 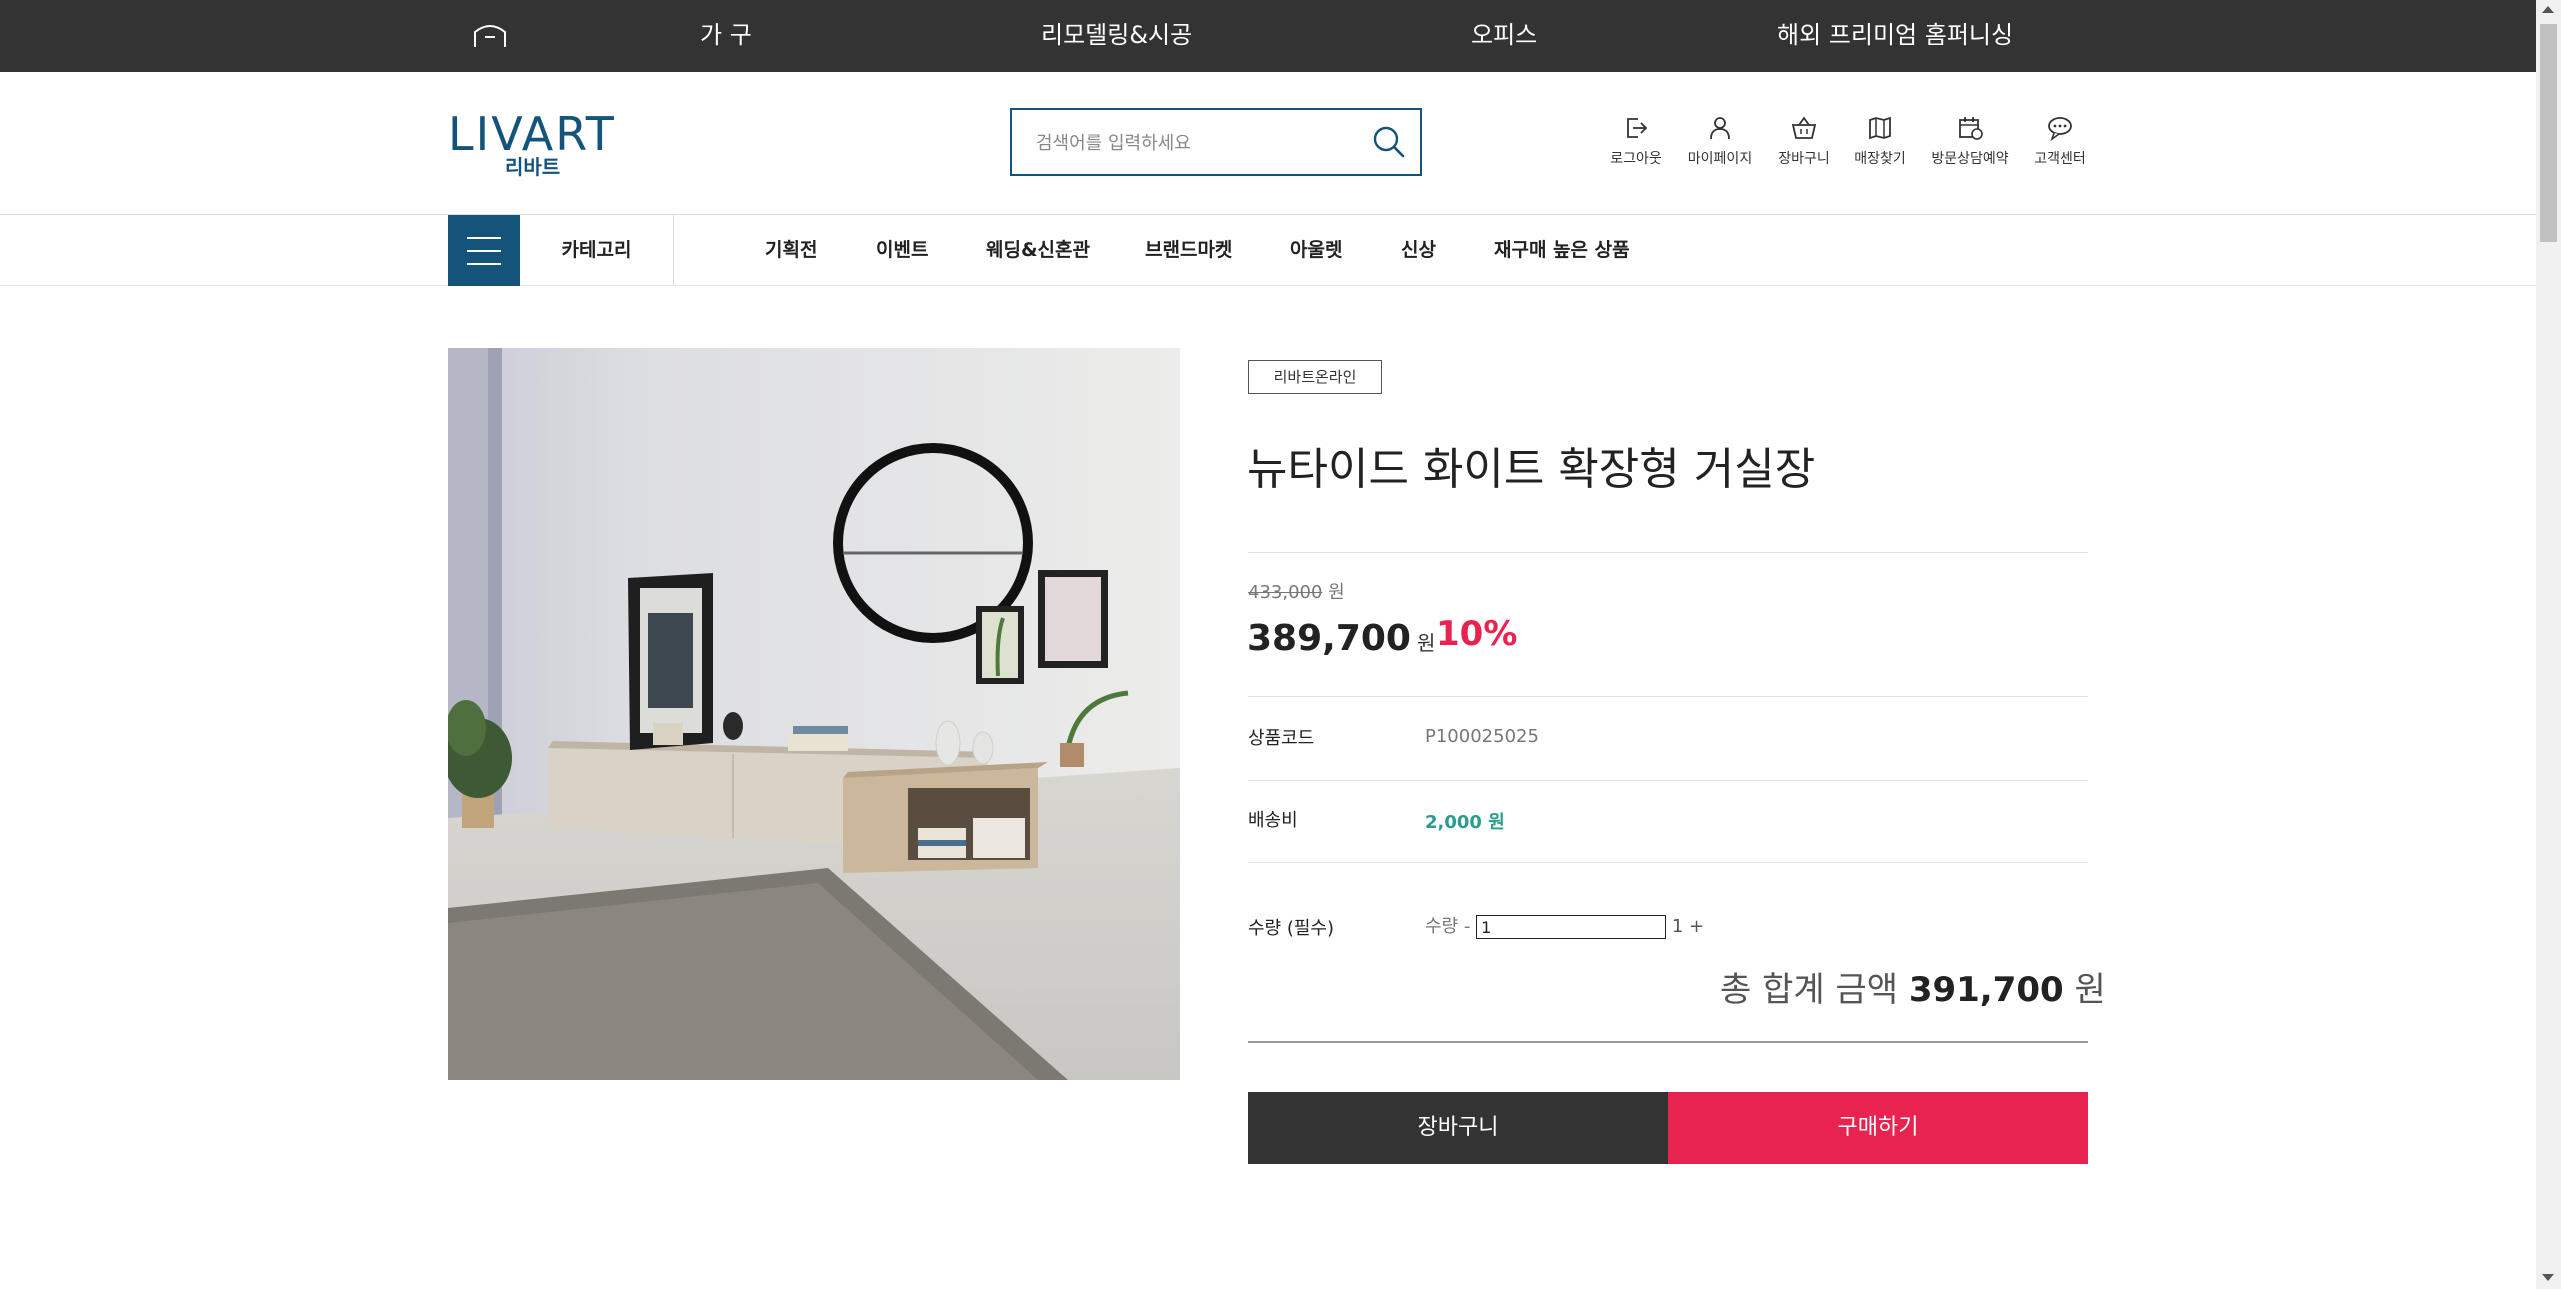 I want to click on sale-price-value: 389,700, so click(x=1329, y=638).